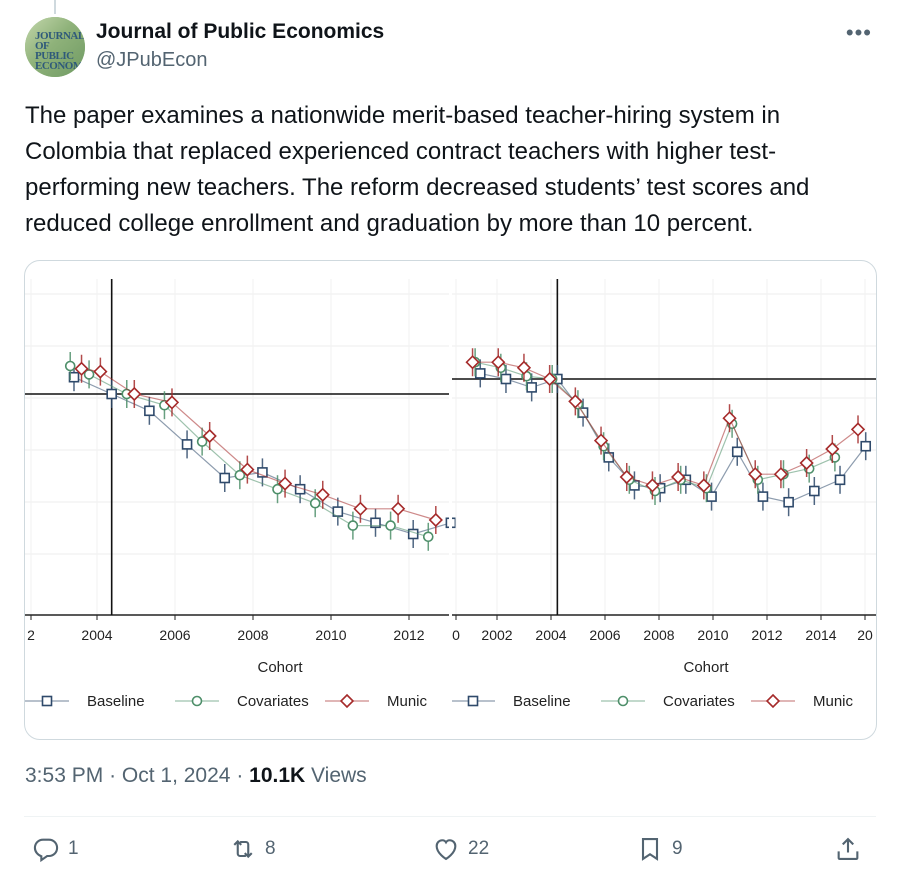 The height and width of the screenshot is (891, 898). I want to click on series-line-munic, so click(665, 424).